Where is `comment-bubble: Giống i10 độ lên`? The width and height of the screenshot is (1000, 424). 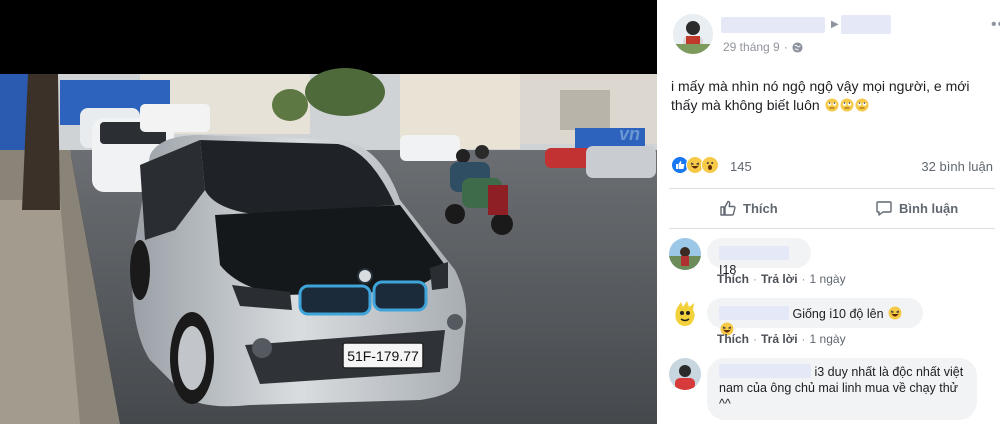 comment-bubble: Giống i10 độ lên is located at coordinates (815, 317).